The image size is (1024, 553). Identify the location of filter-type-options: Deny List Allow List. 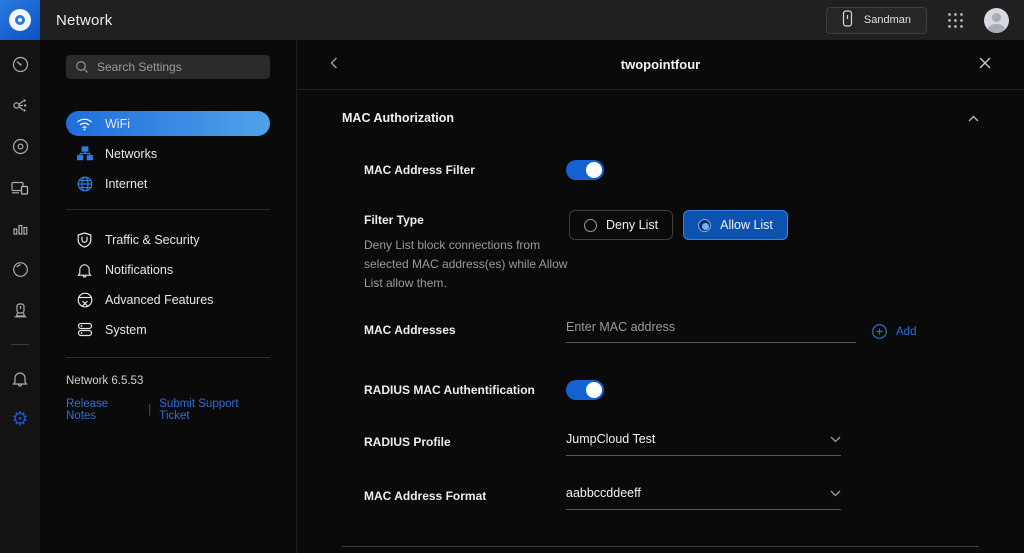
(678, 225).